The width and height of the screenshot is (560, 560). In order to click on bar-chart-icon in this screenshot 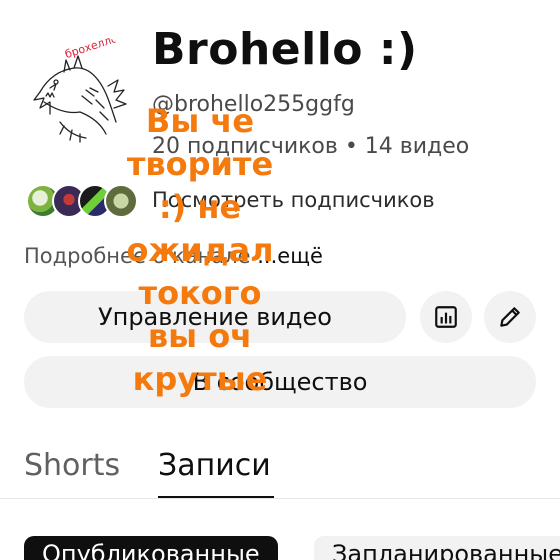, I will do `click(446, 317)`.